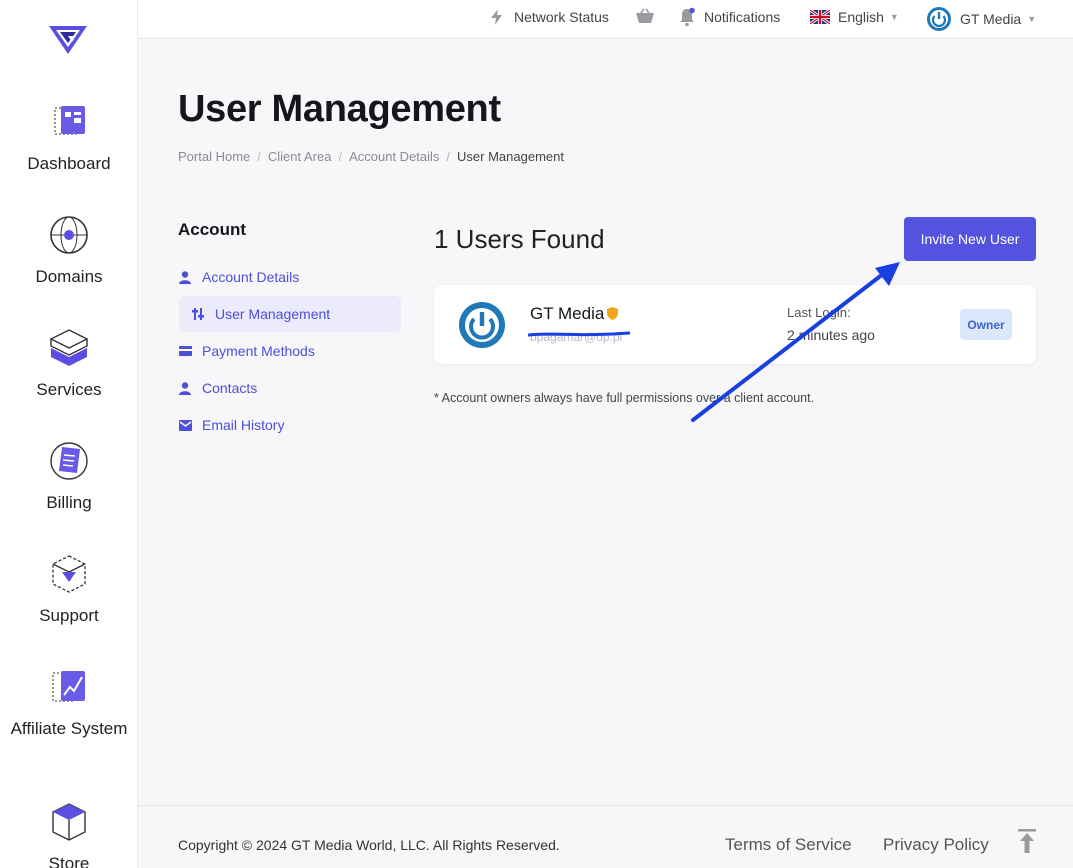 The height and width of the screenshot is (868, 1073). What do you see at coordinates (861, 17) in the screenshot?
I see `language-label: English` at bounding box center [861, 17].